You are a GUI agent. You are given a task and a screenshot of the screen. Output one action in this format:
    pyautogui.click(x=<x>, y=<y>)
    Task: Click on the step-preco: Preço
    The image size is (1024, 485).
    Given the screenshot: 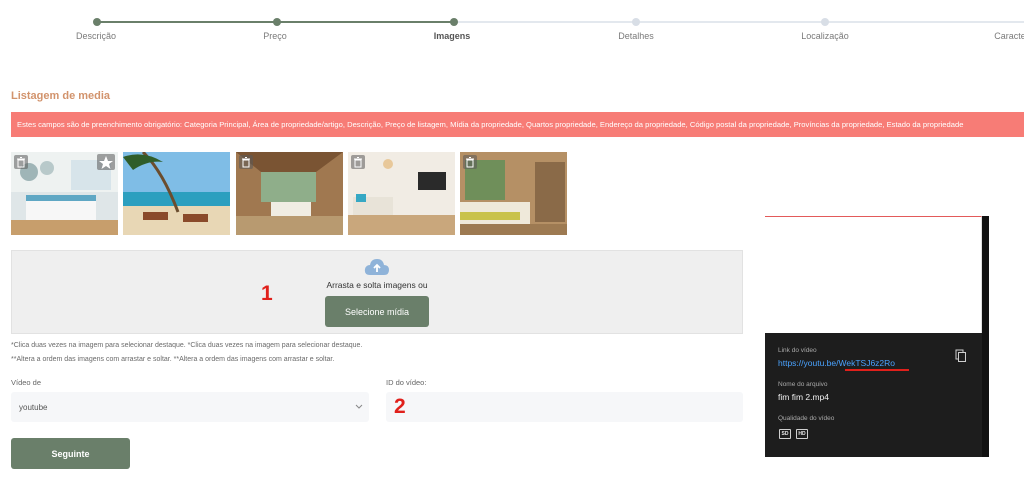 What is the action you would take?
    pyautogui.click(x=275, y=36)
    